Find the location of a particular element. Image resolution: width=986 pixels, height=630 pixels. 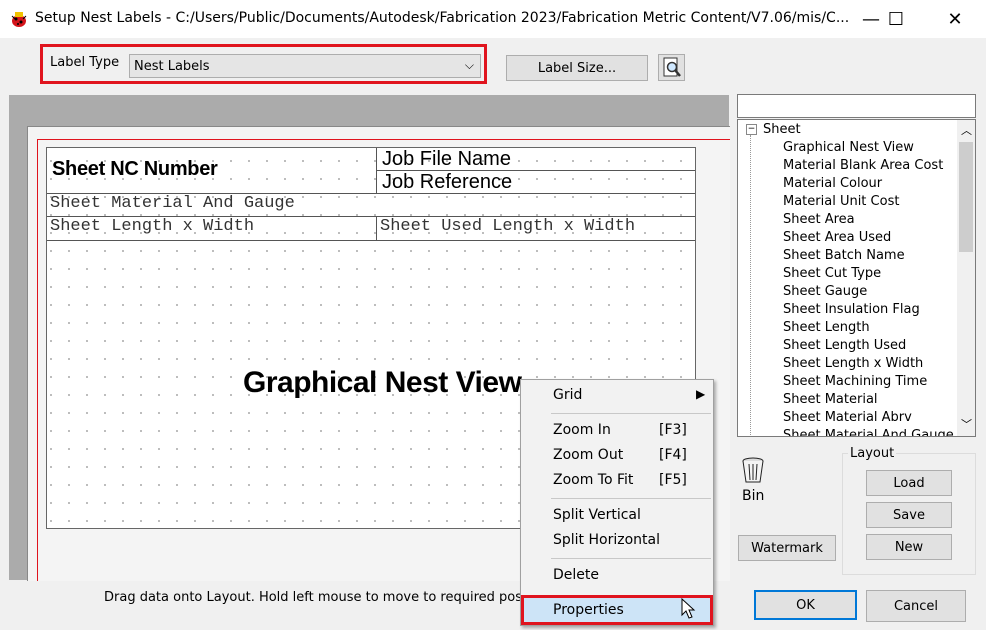

menu-item-zoom-to-fit: Zoom To Fit is located at coordinates (593, 480).